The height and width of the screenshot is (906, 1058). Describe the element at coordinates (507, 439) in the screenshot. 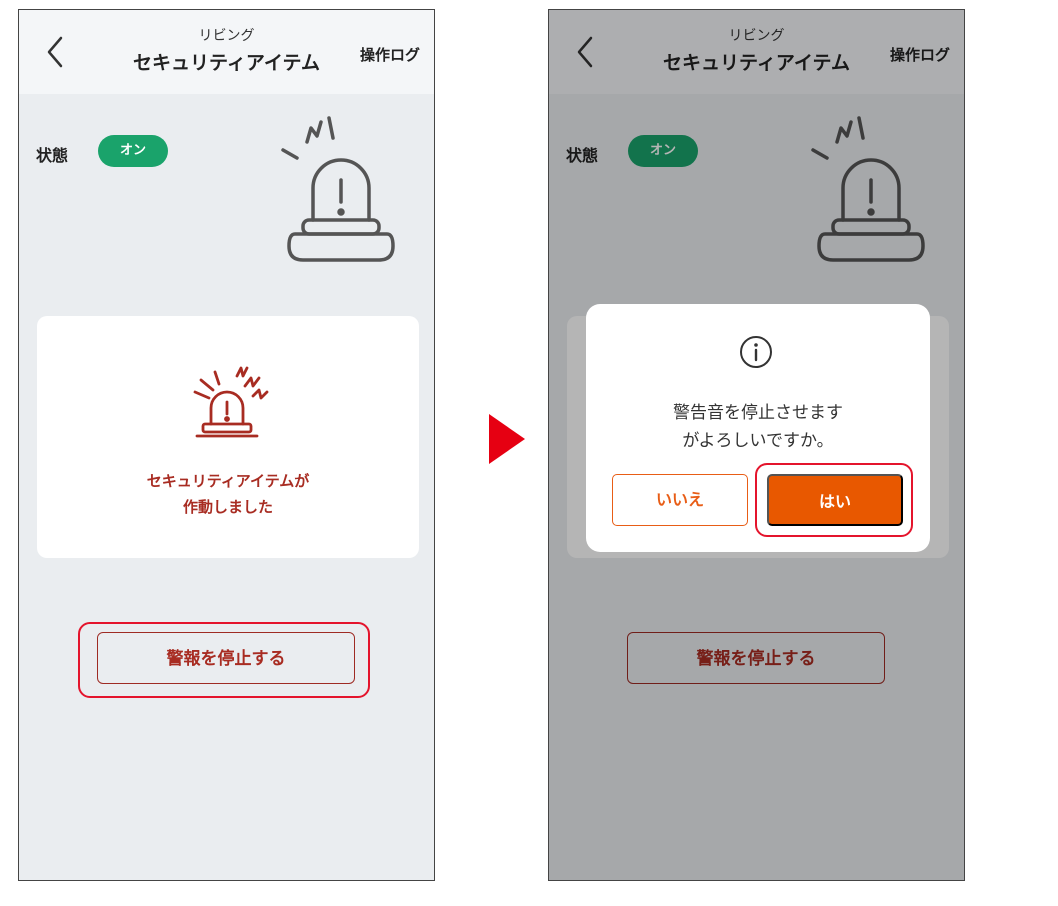

I see `arrow-right-icon` at that location.